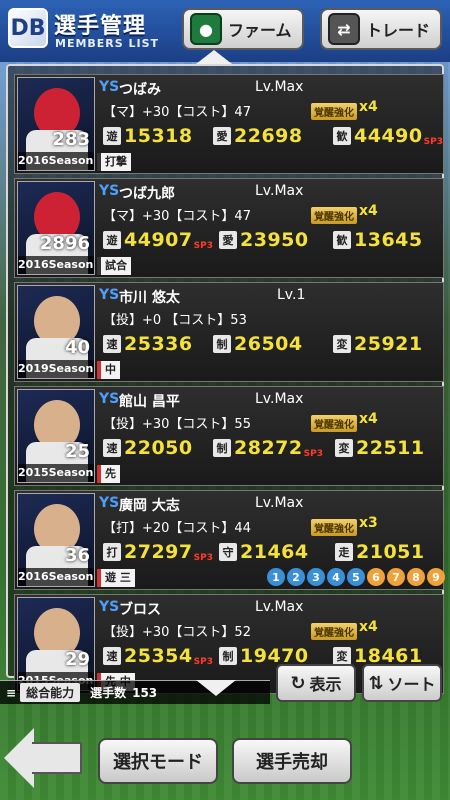  I want to click on player-name: 市川 悠太, so click(149, 298).